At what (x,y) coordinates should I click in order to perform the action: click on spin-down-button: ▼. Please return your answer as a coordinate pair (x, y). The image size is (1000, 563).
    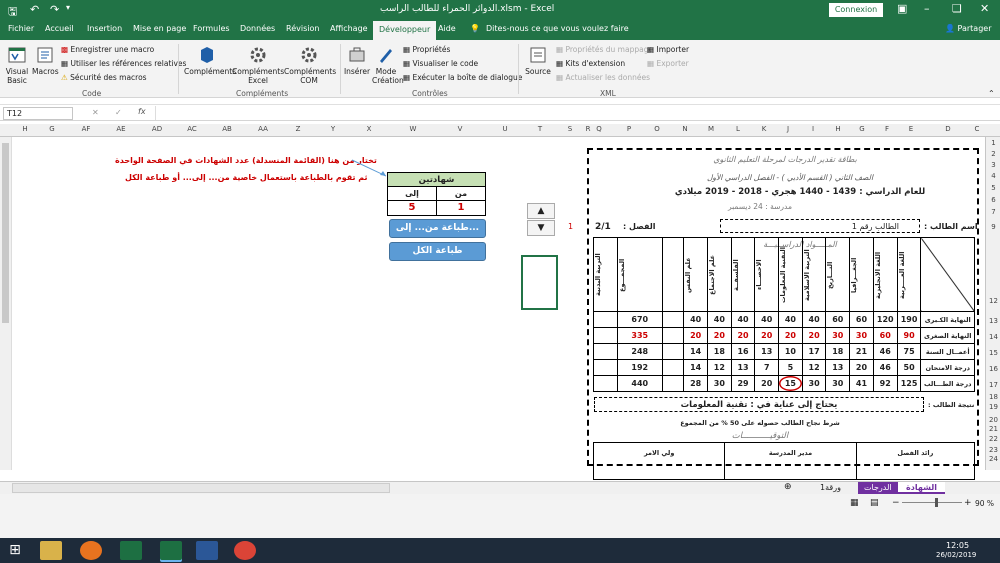
    Looking at the image, I should click on (541, 228).